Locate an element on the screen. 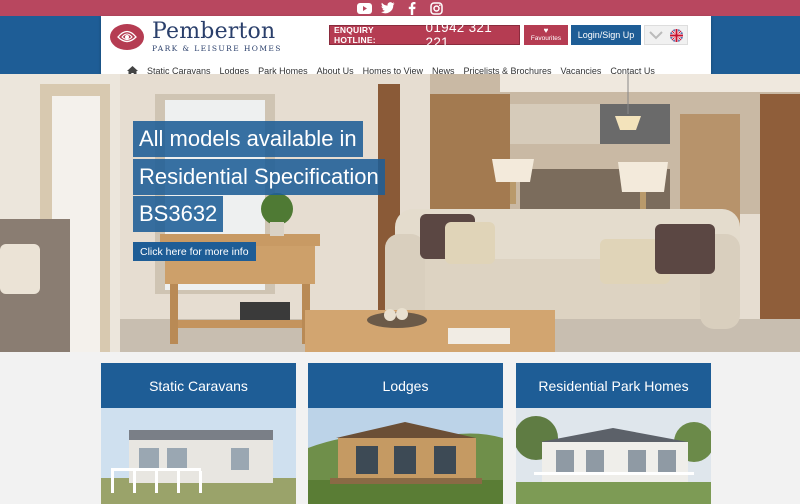 Image resolution: width=800 pixels, height=504 pixels. lodge-image is located at coordinates (405, 456).